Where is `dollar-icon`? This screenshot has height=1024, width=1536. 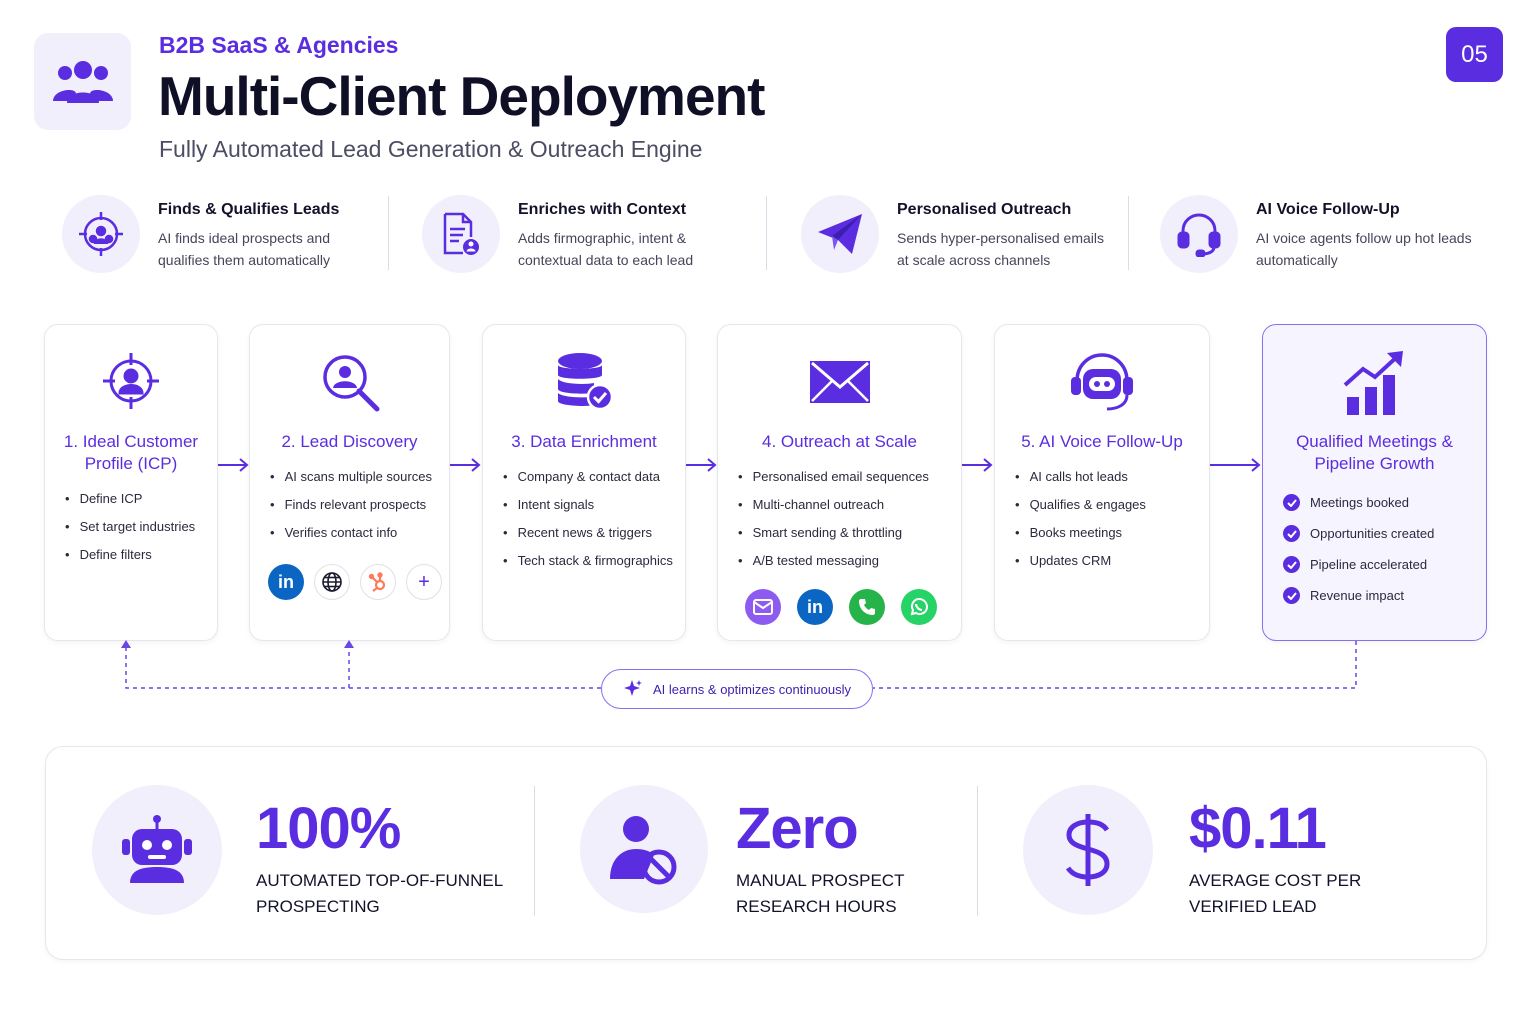 dollar-icon is located at coordinates (1087, 850).